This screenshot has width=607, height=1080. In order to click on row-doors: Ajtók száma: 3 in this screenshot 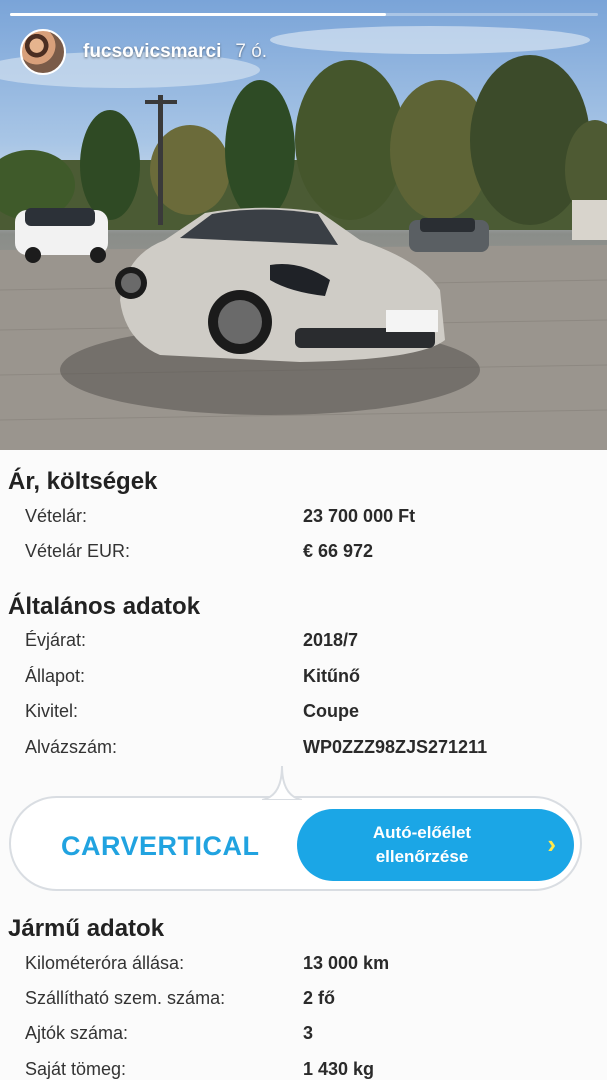, I will do `click(305, 1037)`.